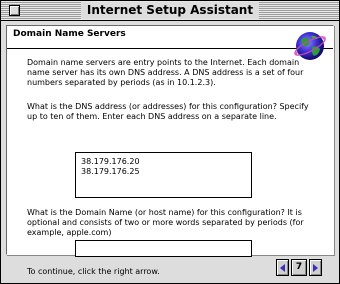 The image size is (340, 284). What do you see at coordinates (163, 175) in the screenshot?
I see `dns-address-textarea: 38.179.176.20 38.179.176.25` at bounding box center [163, 175].